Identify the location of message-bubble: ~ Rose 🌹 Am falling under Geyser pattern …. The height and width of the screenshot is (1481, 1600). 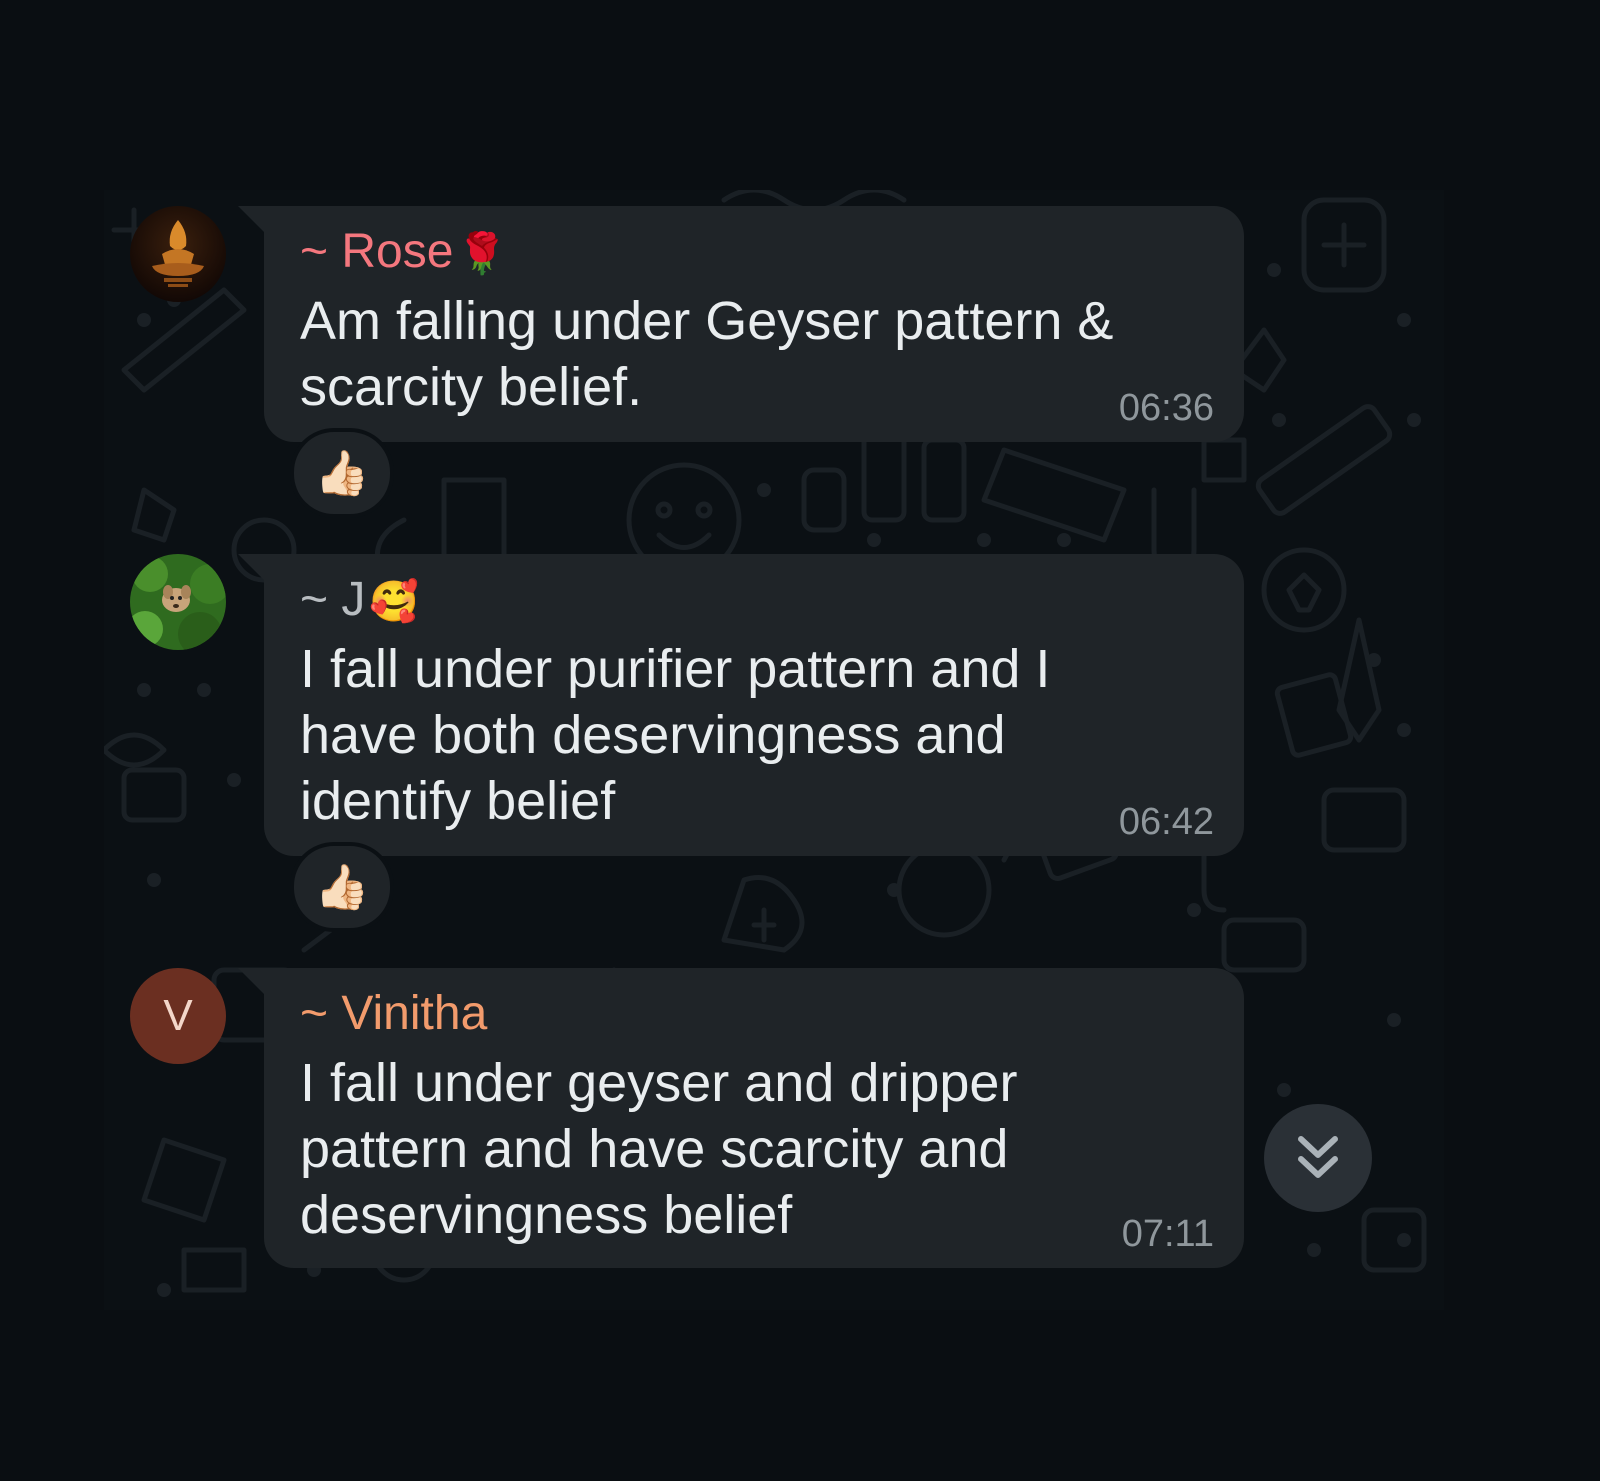
(741, 324).